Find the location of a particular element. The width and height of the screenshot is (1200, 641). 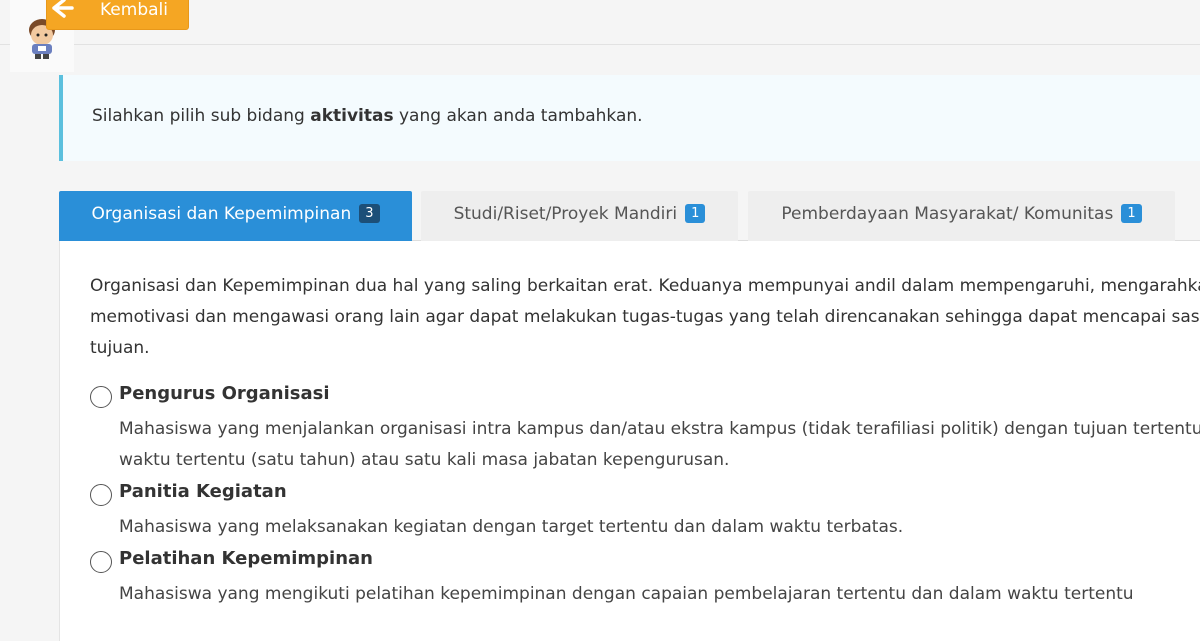

info-text-suffix: yang akan anda tambahkan. is located at coordinates (518, 116).